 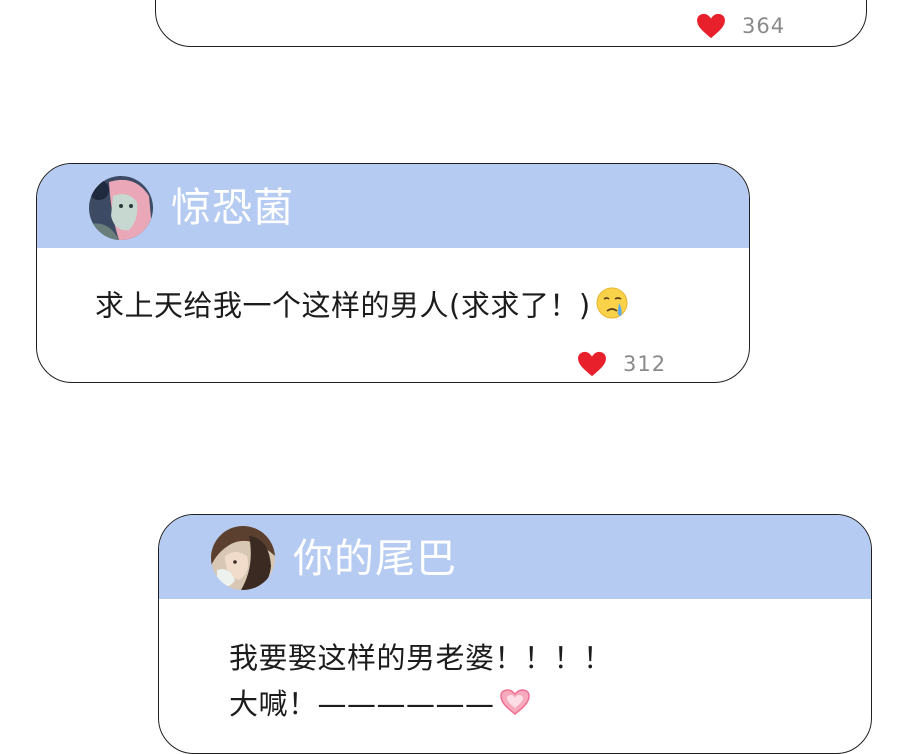 What do you see at coordinates (362, 704) in the screenshot?
I see `comment-text-content: 大喊！——————` at bounding box center [362, 704].